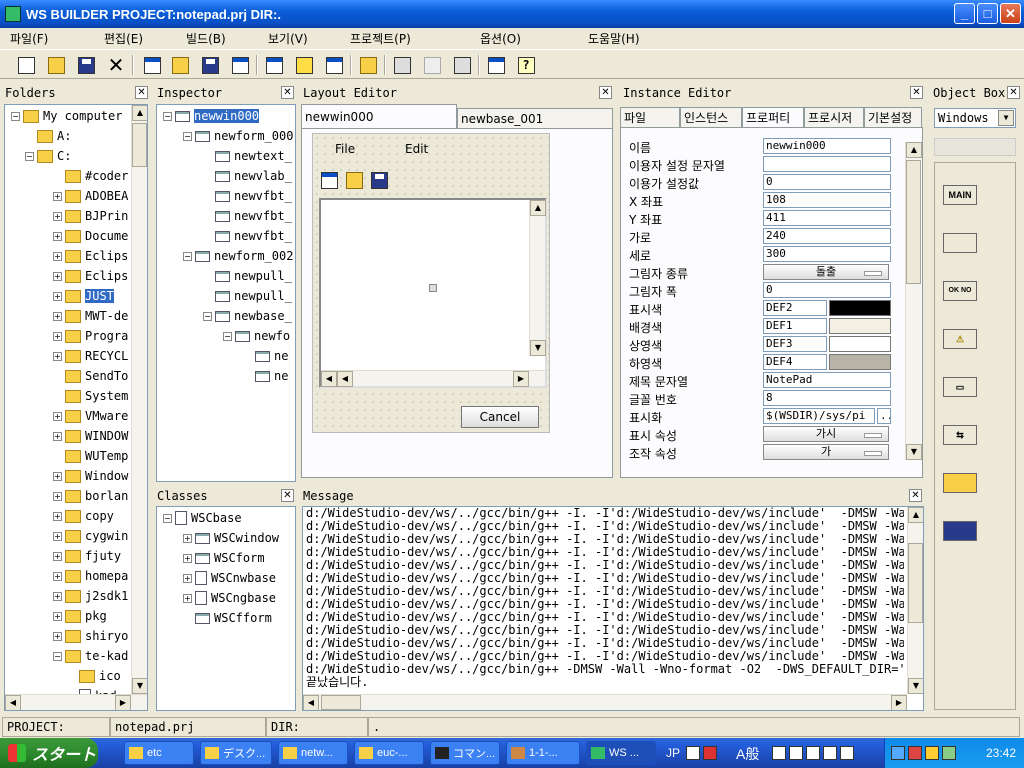  I want to click on property-value: DEF3, so click(795, 344).